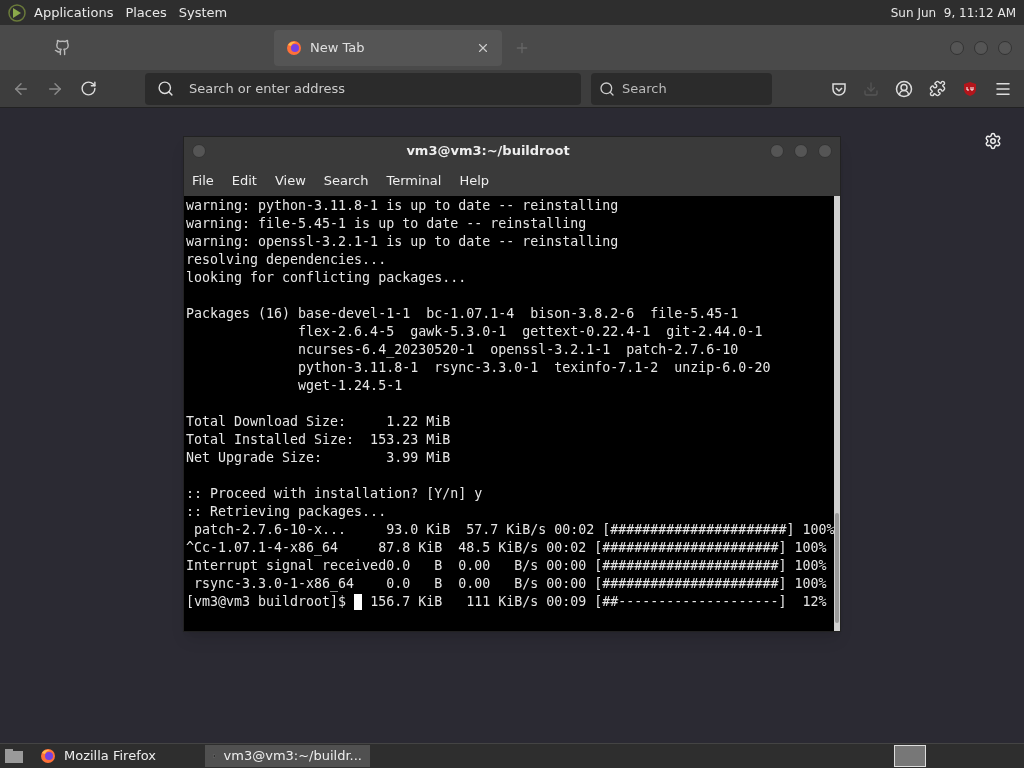 The width and height of the screenshot is (1024, 768). I want to click on github-icon, so click(62, 47).